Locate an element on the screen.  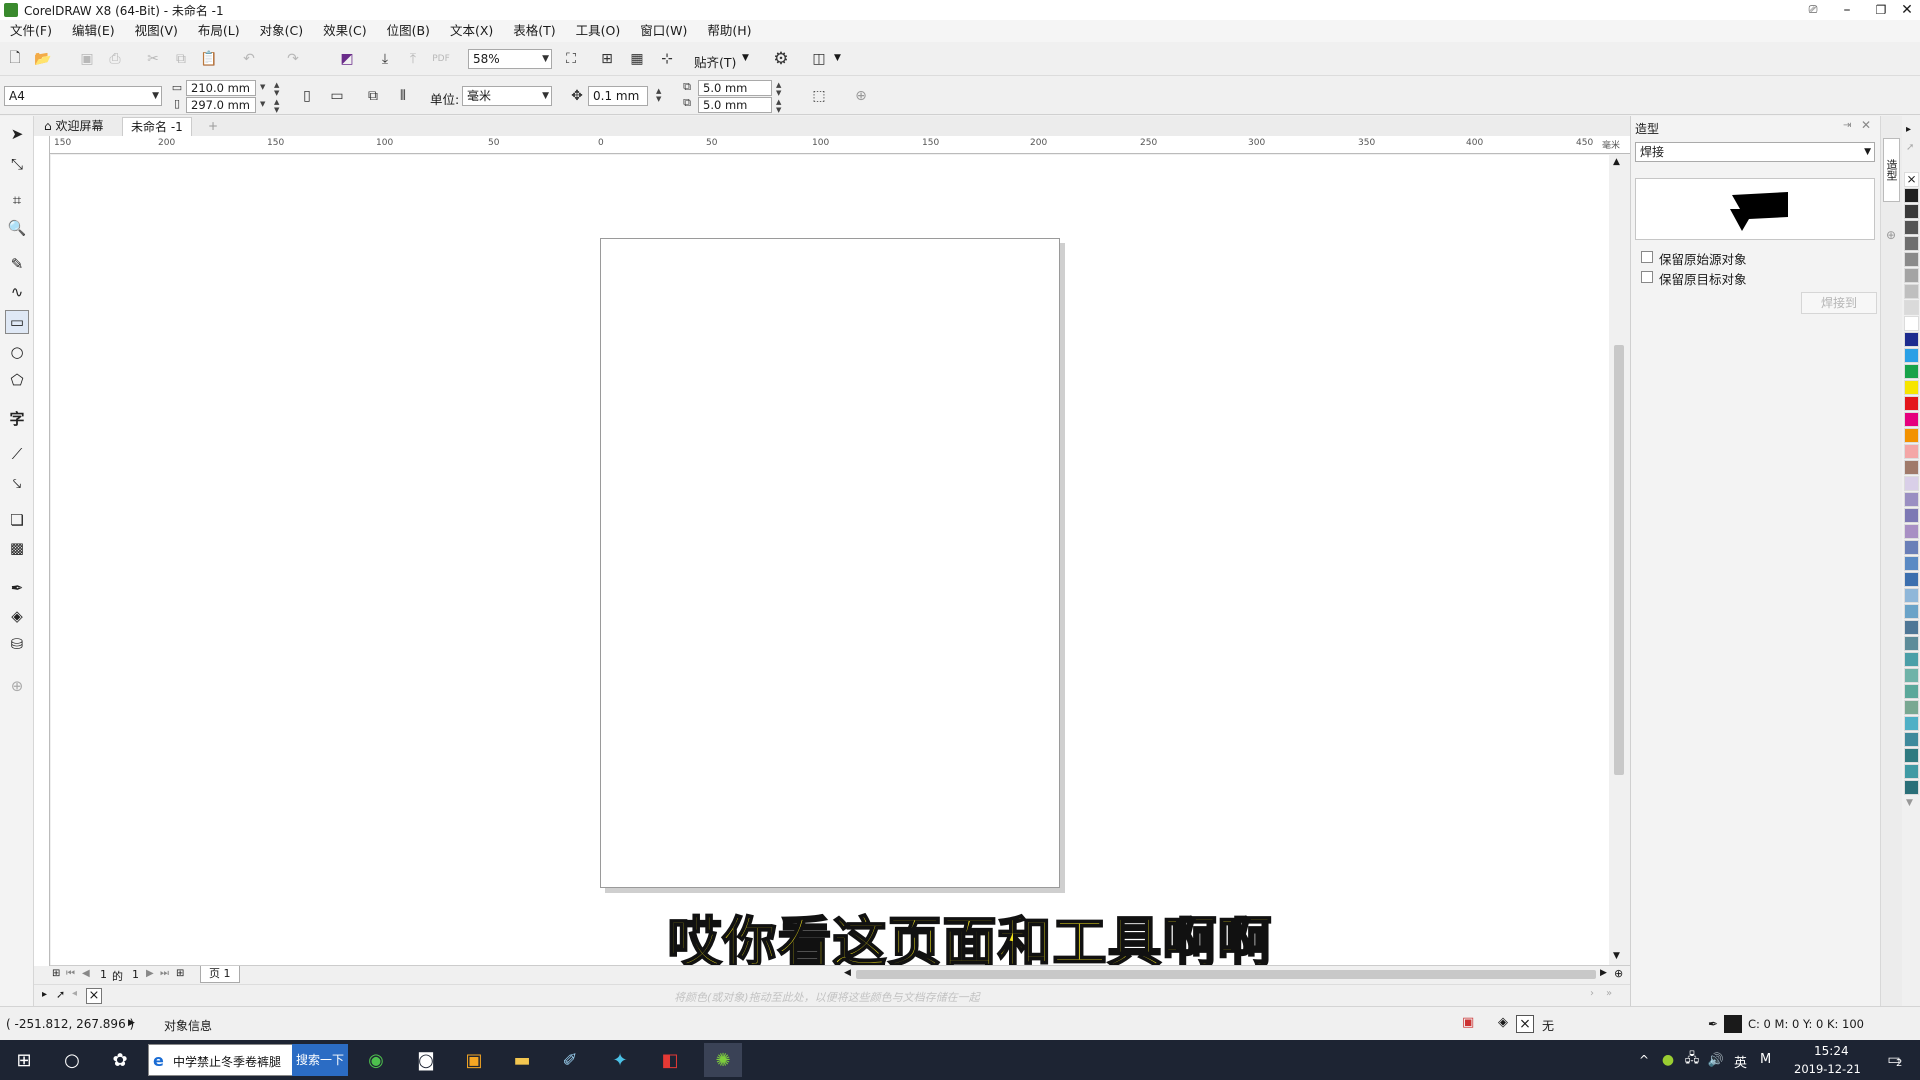
outline-color-swatch is located at coordinates (1733, 1024).